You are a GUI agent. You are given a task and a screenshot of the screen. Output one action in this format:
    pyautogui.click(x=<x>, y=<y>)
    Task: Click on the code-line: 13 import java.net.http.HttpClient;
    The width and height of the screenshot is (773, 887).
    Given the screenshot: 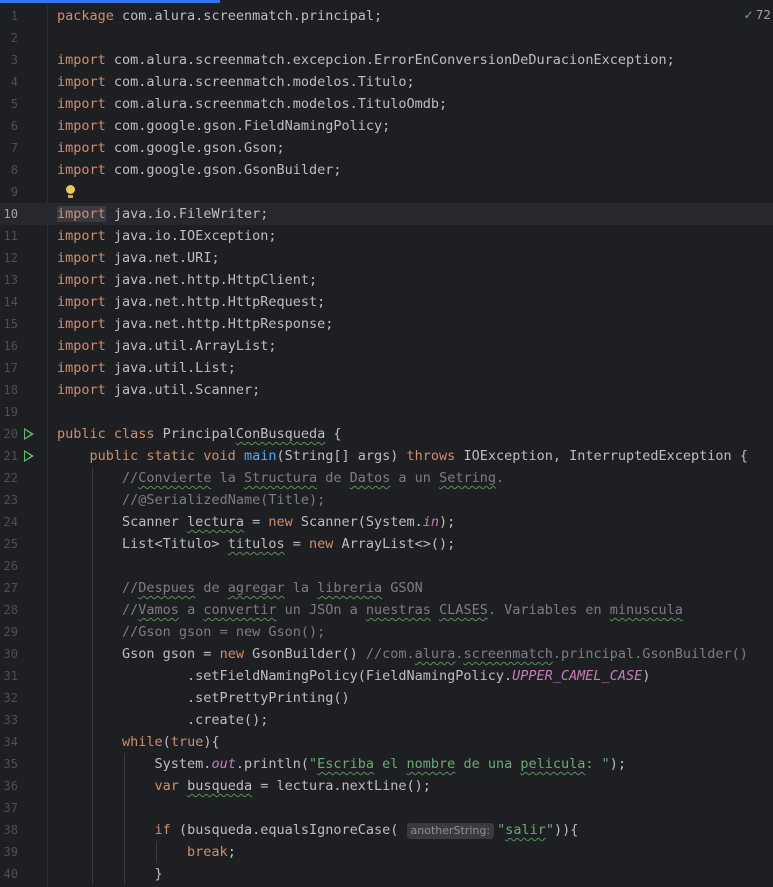 What is the action you would take?
    pyautogui.click(x=386, y=280)
    